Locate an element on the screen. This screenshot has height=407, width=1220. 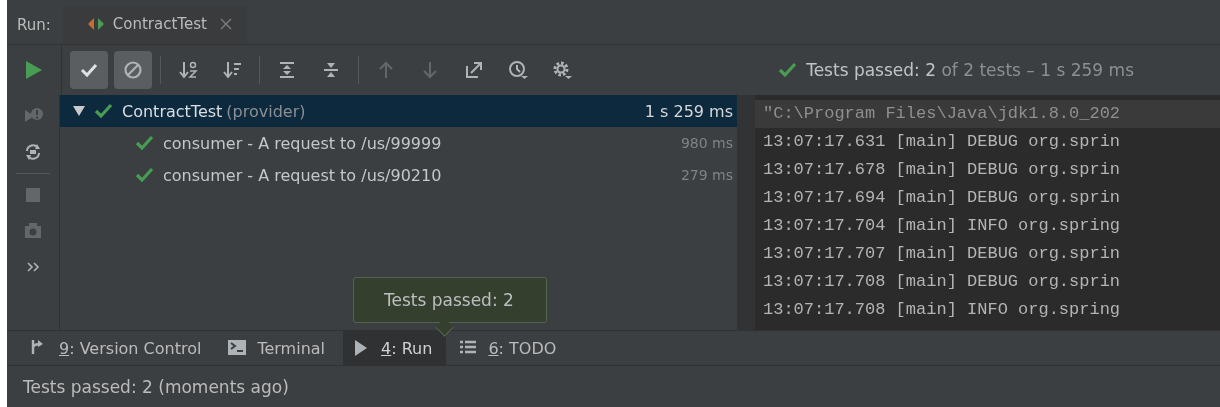
prohibited-icon is located at coordinates (133, 70).